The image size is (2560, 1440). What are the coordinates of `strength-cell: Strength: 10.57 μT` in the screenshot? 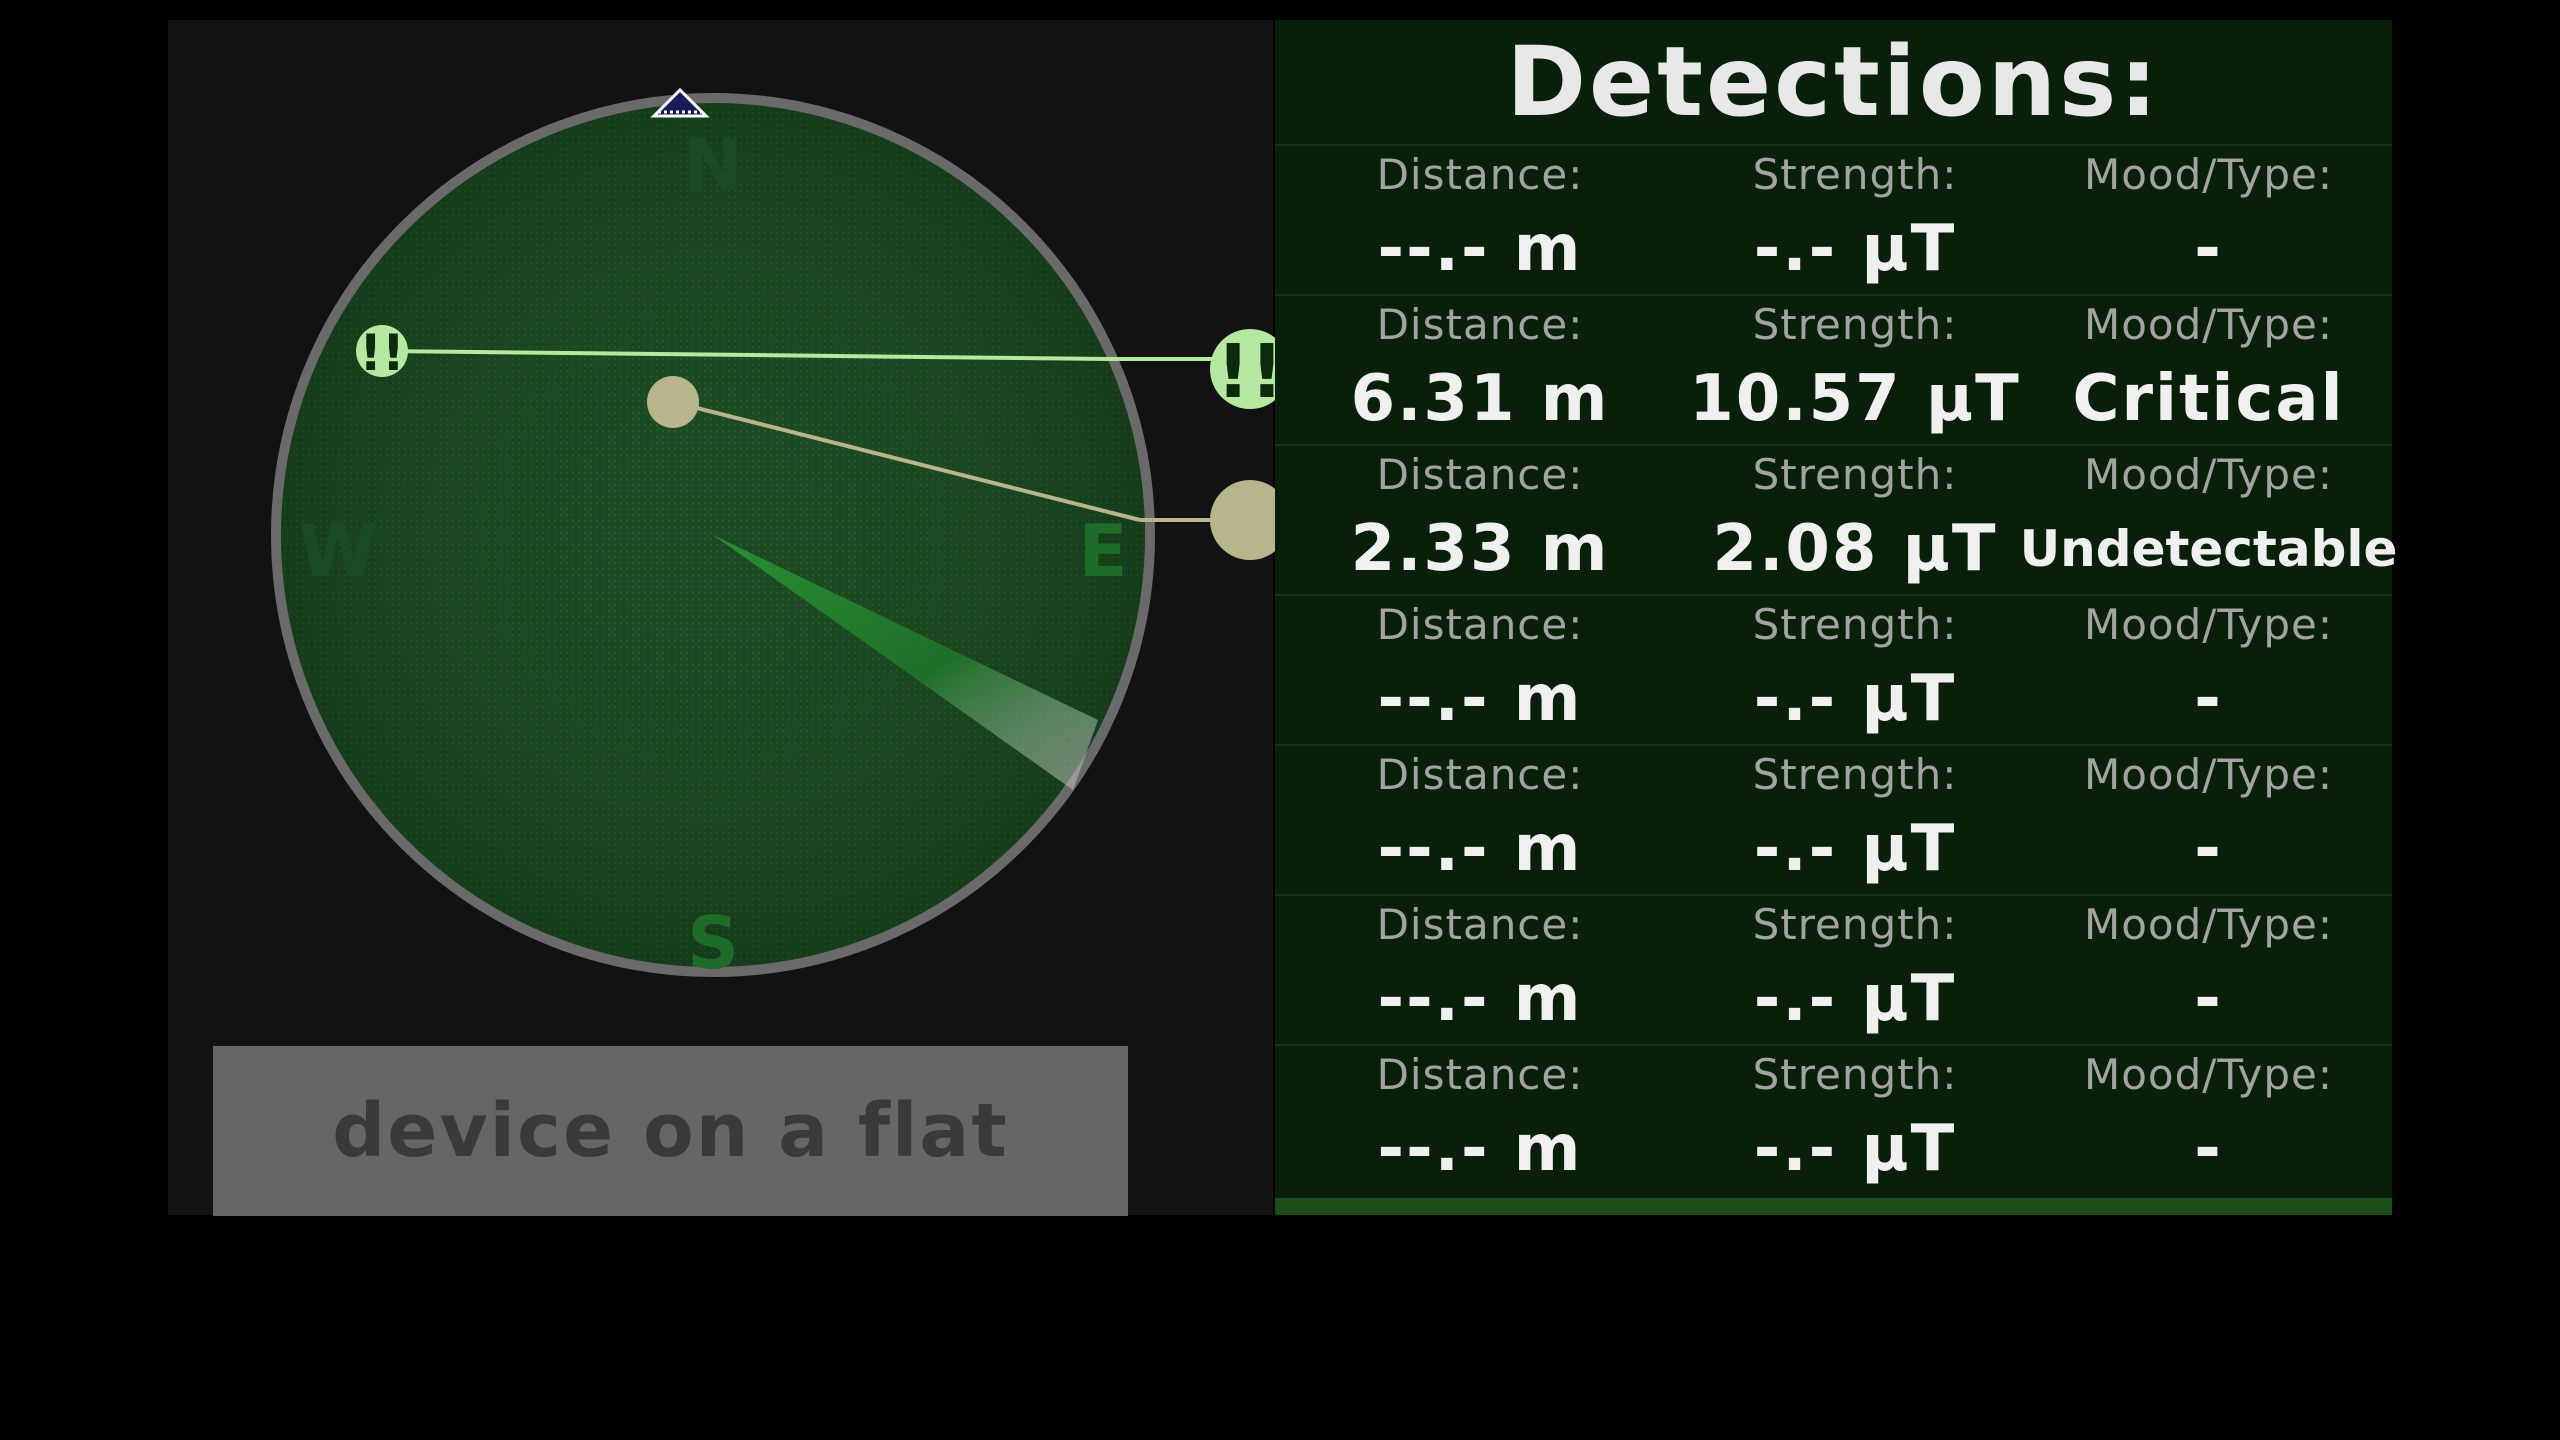 It's located at (1855, 370).